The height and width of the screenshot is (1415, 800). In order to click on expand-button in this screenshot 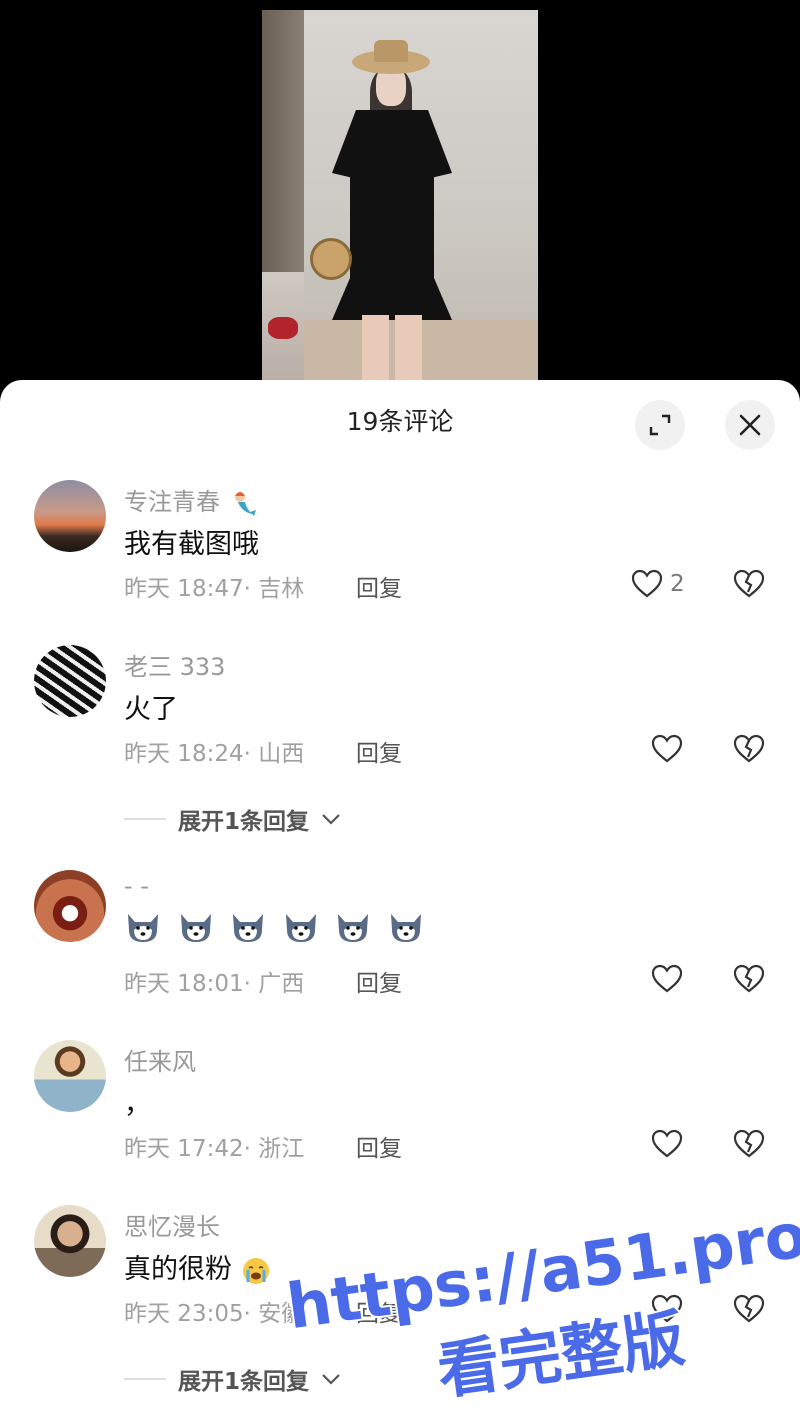, I will do `click(660, 425)`.